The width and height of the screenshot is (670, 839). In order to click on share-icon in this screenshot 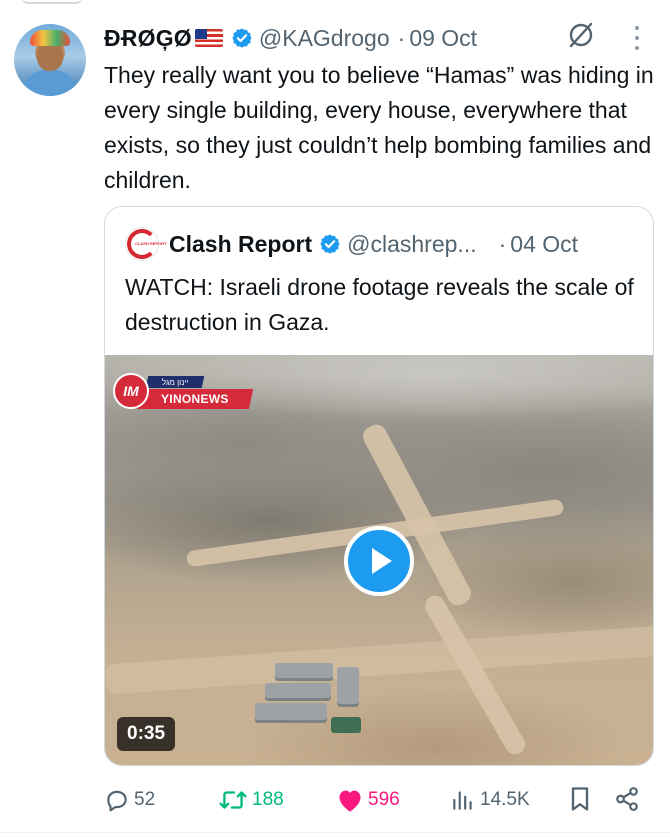, I will do `click(627, 799)`.